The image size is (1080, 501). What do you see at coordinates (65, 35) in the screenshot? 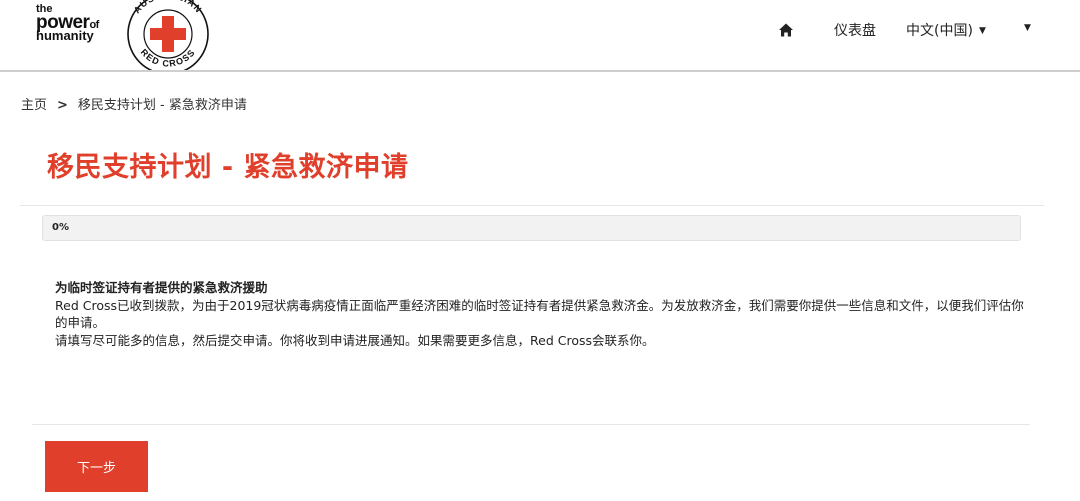
I see `tagline-humanity: humanity` at bounding box center [65, 35].